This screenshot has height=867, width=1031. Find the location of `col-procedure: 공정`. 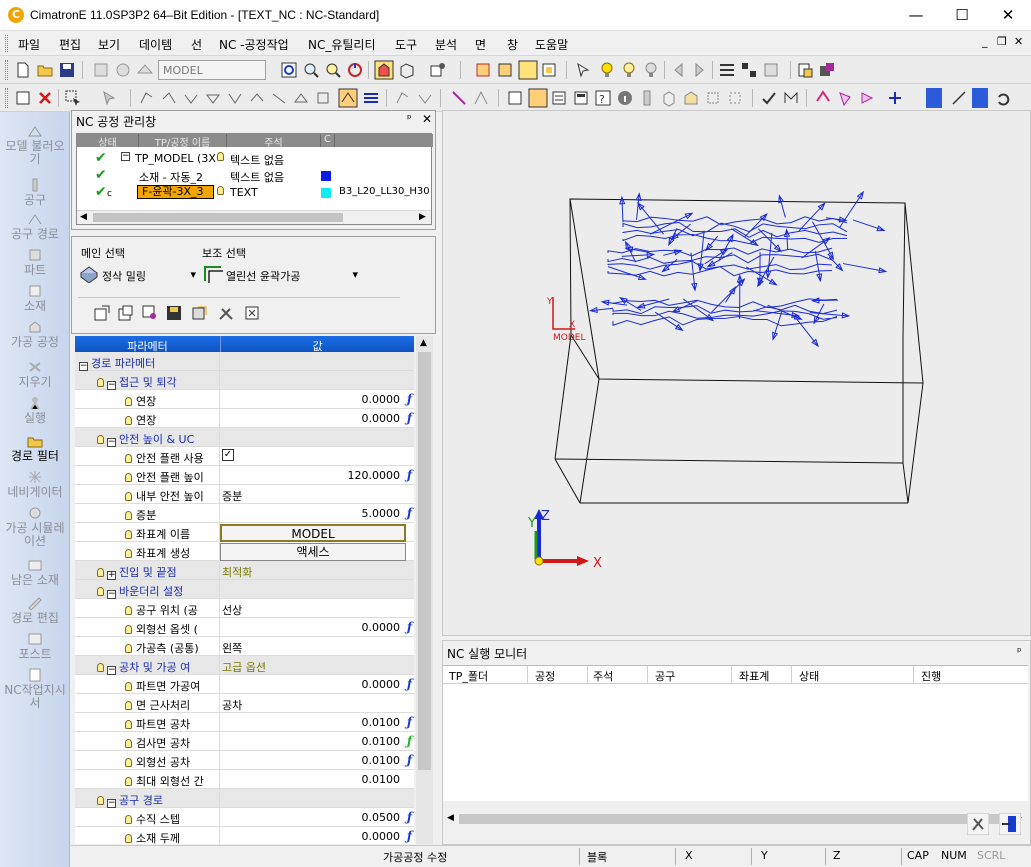

col-procedure: 공정 is located at coordinates (545, 676).